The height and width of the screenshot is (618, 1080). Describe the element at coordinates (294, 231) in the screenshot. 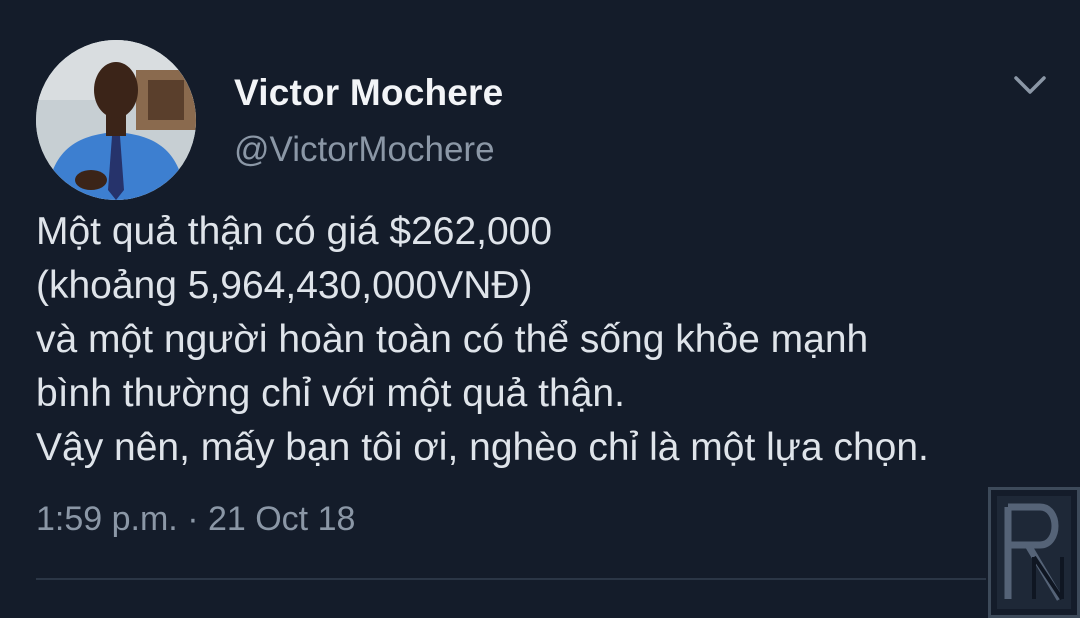

I see `tweet-text-line: Một quả thận có giá $262,000` at that location.